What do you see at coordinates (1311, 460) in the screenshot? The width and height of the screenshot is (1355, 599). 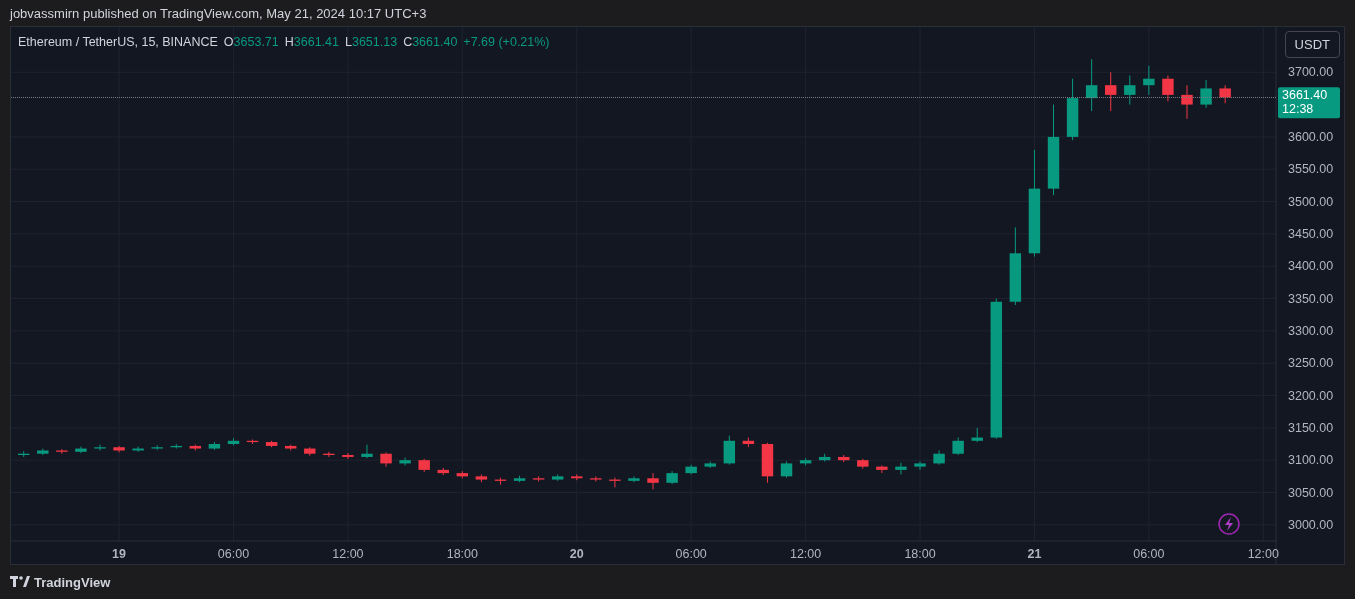 I see `price-label: 3100.00` at bounding box center [1311, 460].